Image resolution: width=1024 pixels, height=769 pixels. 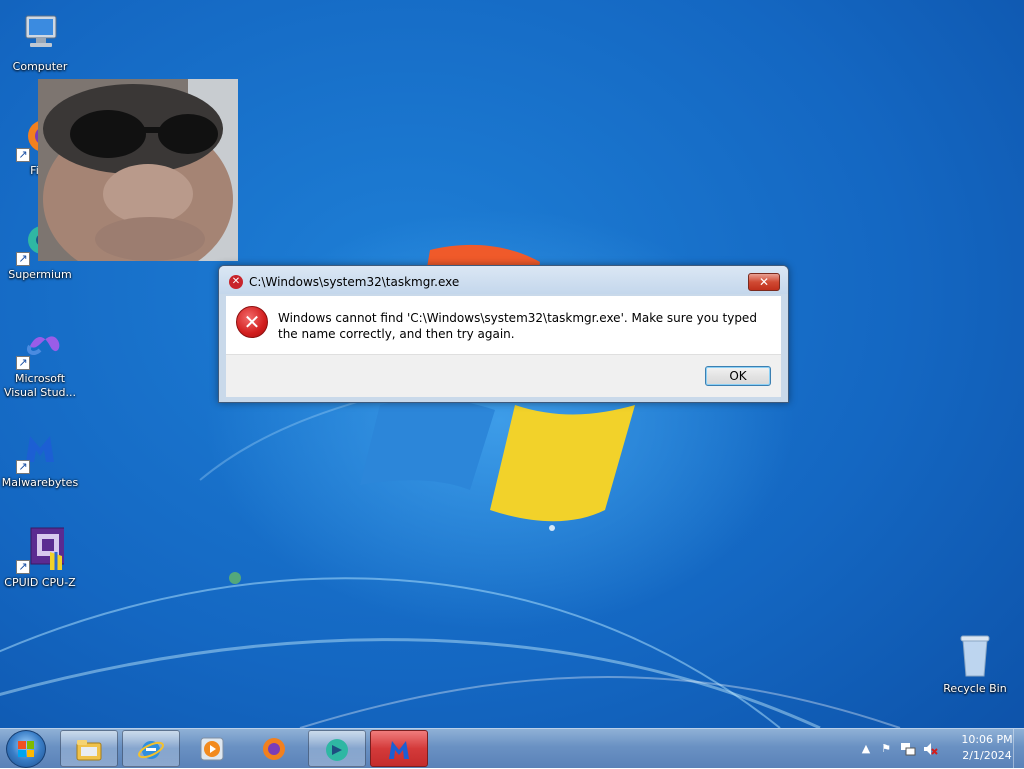 What do you see at coordinates (987, 755) in the screenshot?
I see `clock-date: 2/1/2024` at bounding box center [987, 755].